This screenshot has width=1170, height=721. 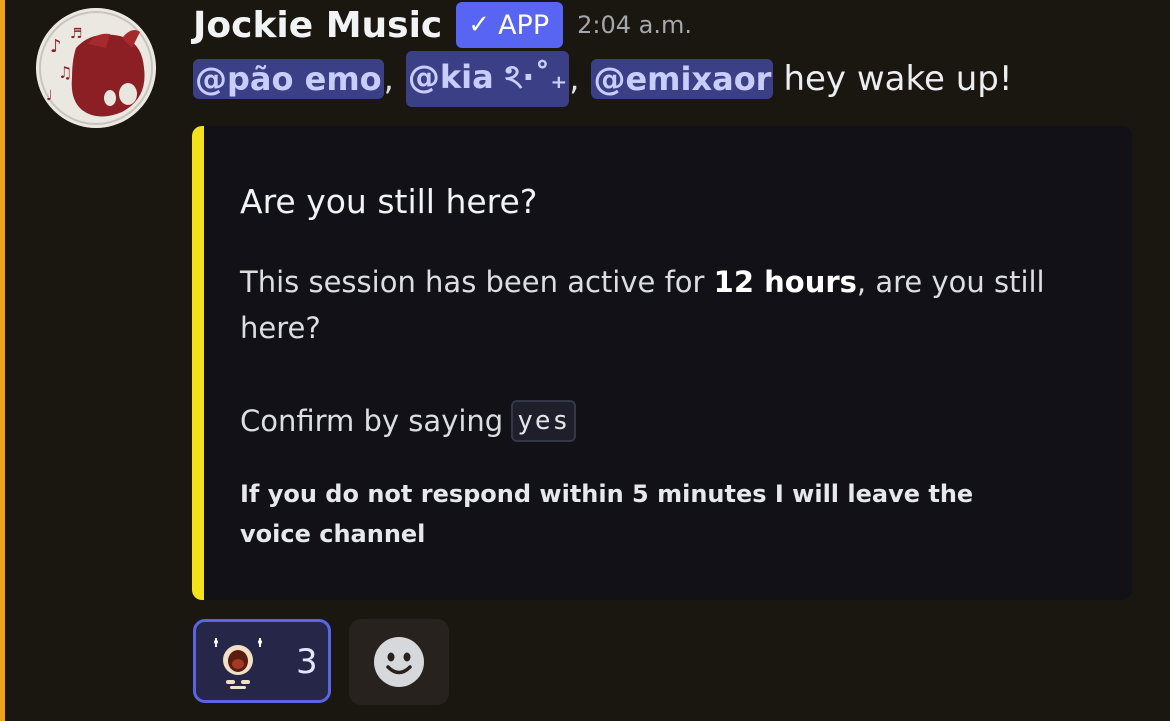 I want to click on app-badge: ✓ APP, so click(x=510, y=25).